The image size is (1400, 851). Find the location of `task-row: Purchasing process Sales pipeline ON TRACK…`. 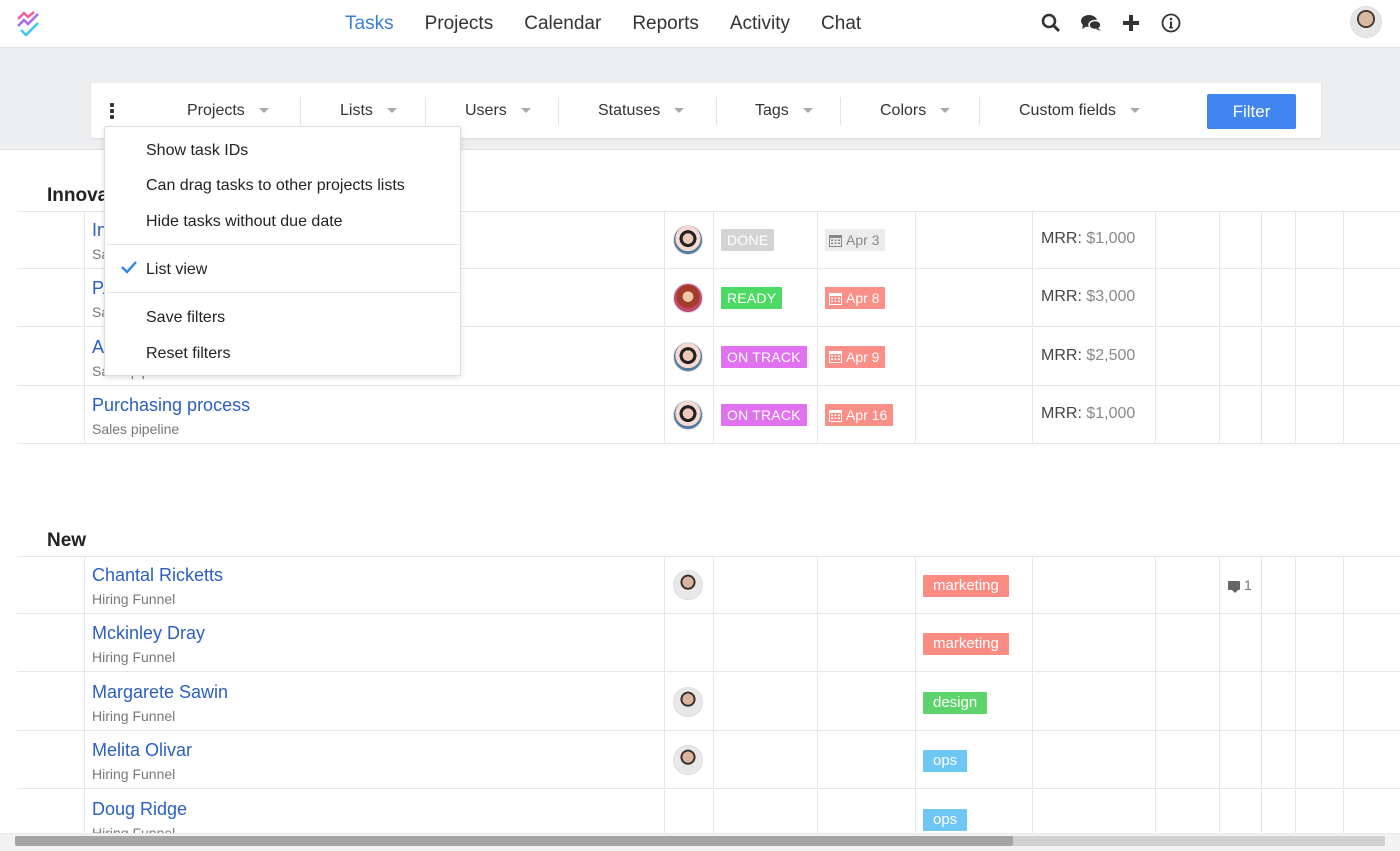

task-row: Purchasing process Sales pipeline ON TRACK… is located at coordinates (708, 415).